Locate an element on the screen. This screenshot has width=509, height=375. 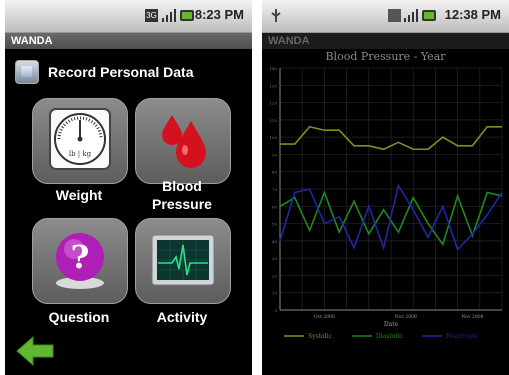
y-tick-label: 120 is located at coordinates (273, 103).